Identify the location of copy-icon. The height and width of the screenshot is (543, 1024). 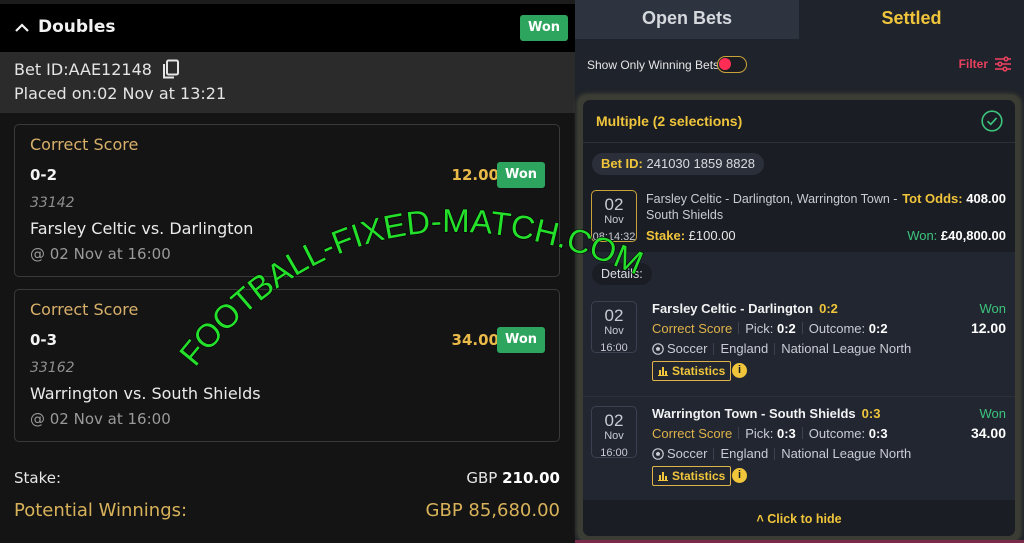
(171, 69).